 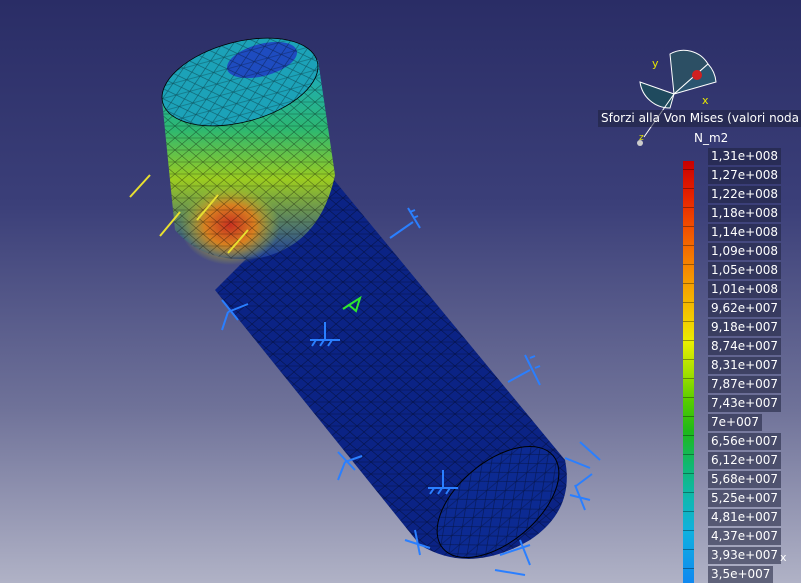 I want to click on compass-y-label: y, so click(x=655, y=63).